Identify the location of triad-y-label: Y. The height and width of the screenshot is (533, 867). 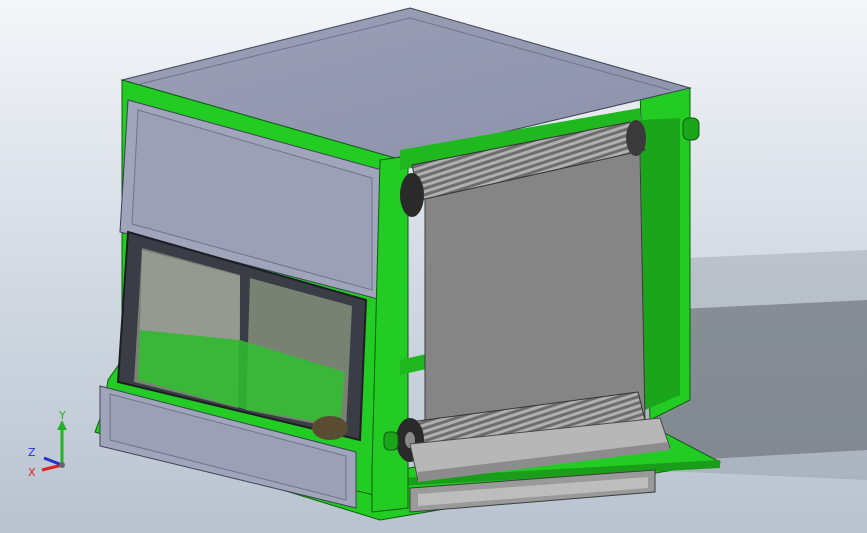
(62, 416).